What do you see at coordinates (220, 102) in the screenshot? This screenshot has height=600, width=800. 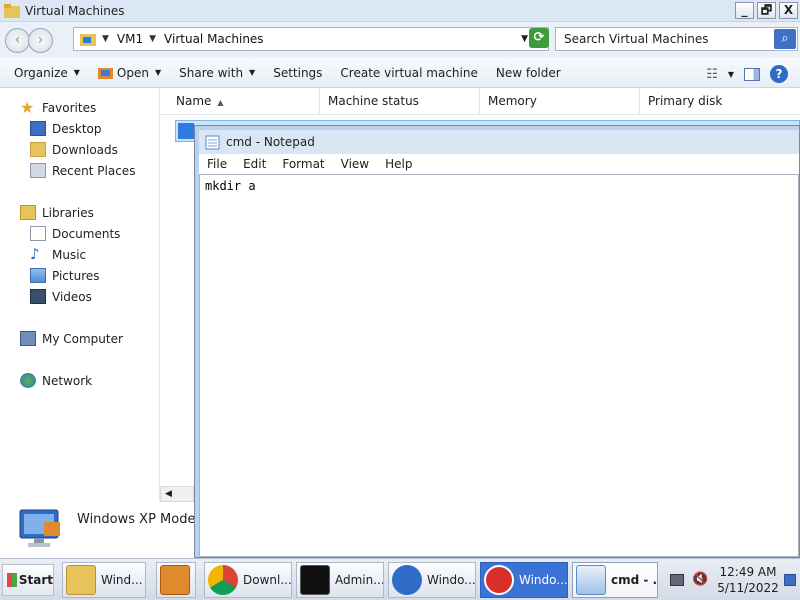 I see `sort-ascending-icon: ▲` at bounding box center [220, 102].